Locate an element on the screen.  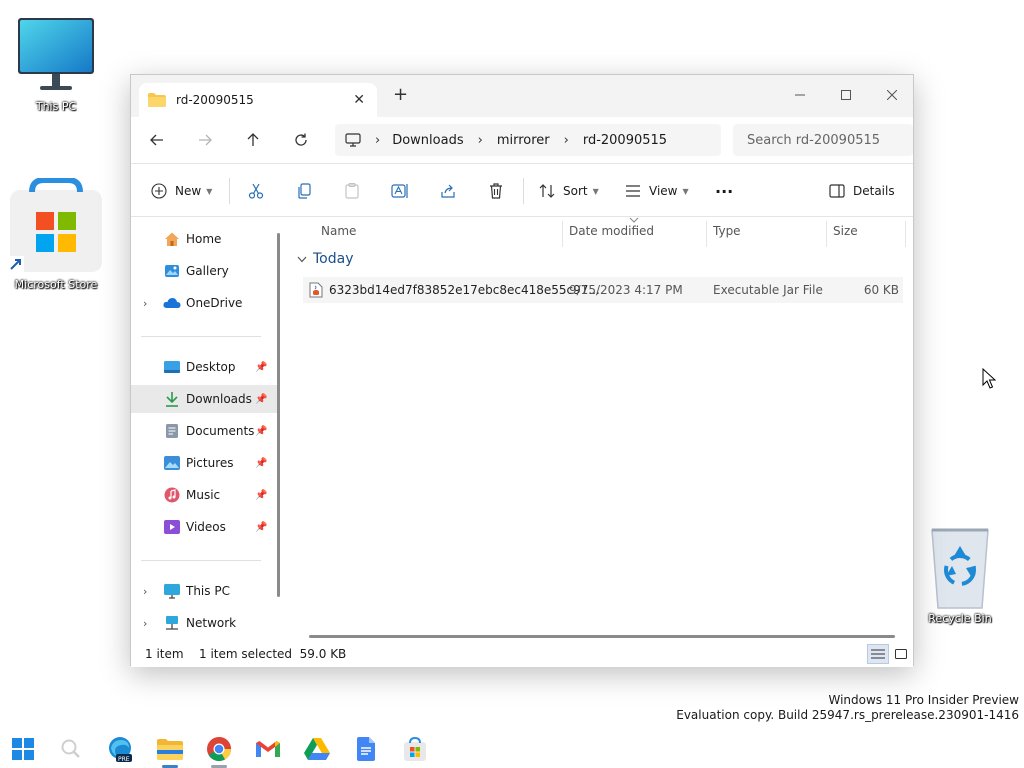
sidebar-scrollbar is located at coordinates (278, 415).